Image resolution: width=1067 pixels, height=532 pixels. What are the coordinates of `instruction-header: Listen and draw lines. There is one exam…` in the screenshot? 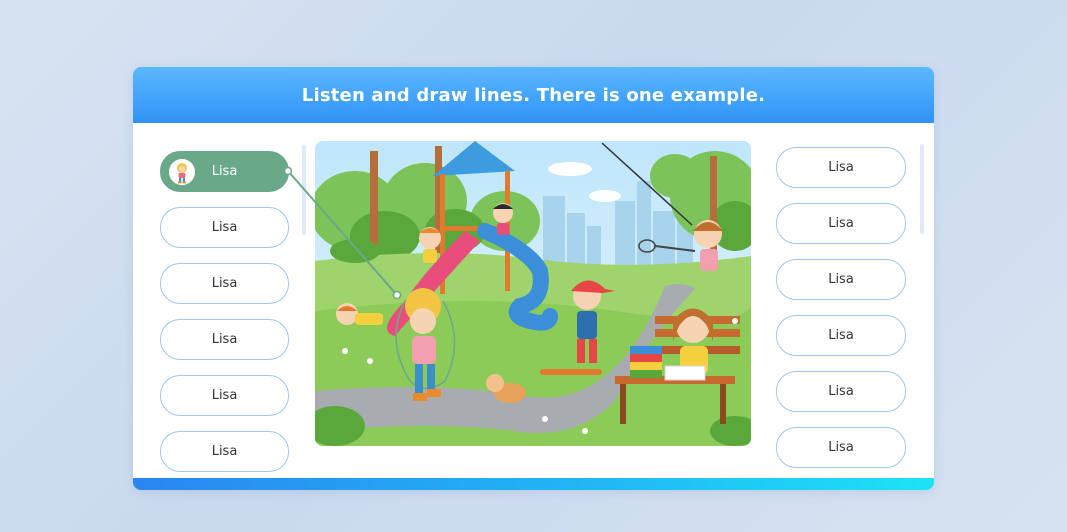 It's located at (533, 95).